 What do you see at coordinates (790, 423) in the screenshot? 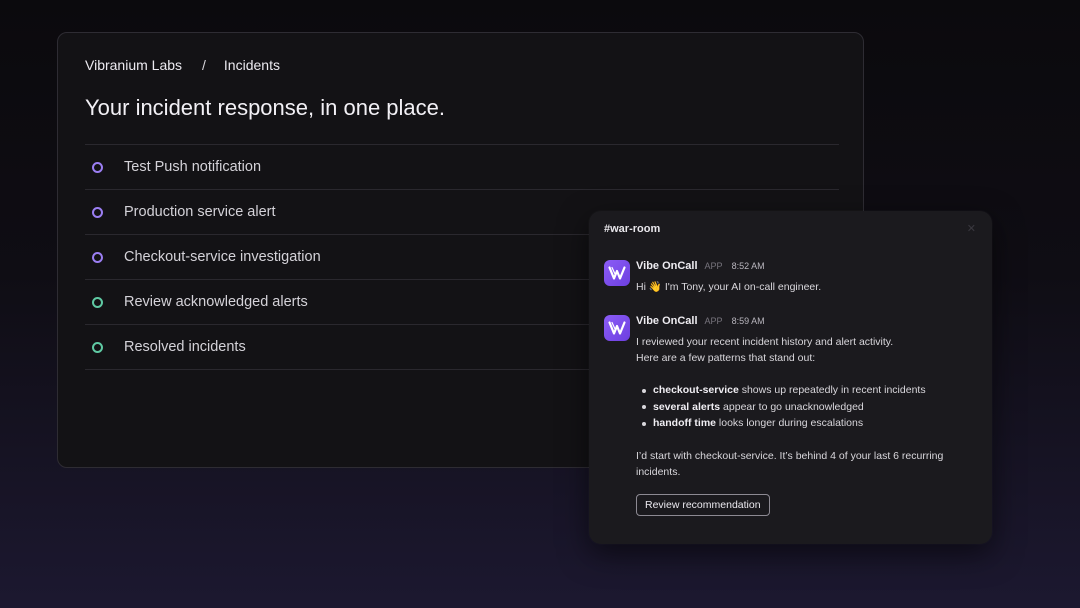
I see `pattern-text: looks longer during escalations` at bounding box center [790, 423].